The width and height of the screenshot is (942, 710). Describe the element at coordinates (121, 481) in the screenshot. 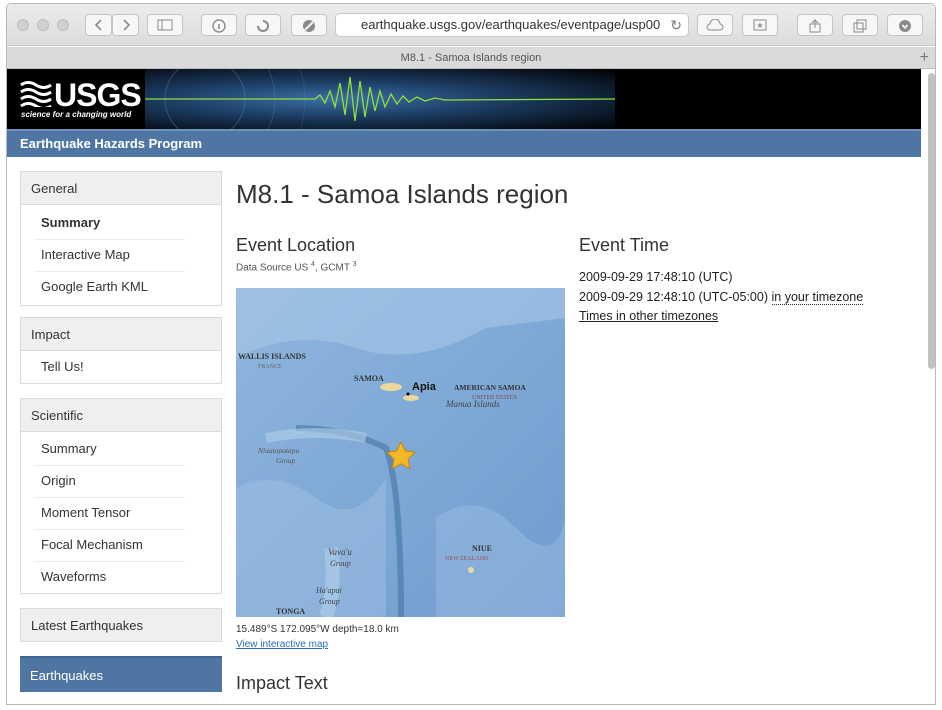

I see `nav-item-origin: Origin` at that location.